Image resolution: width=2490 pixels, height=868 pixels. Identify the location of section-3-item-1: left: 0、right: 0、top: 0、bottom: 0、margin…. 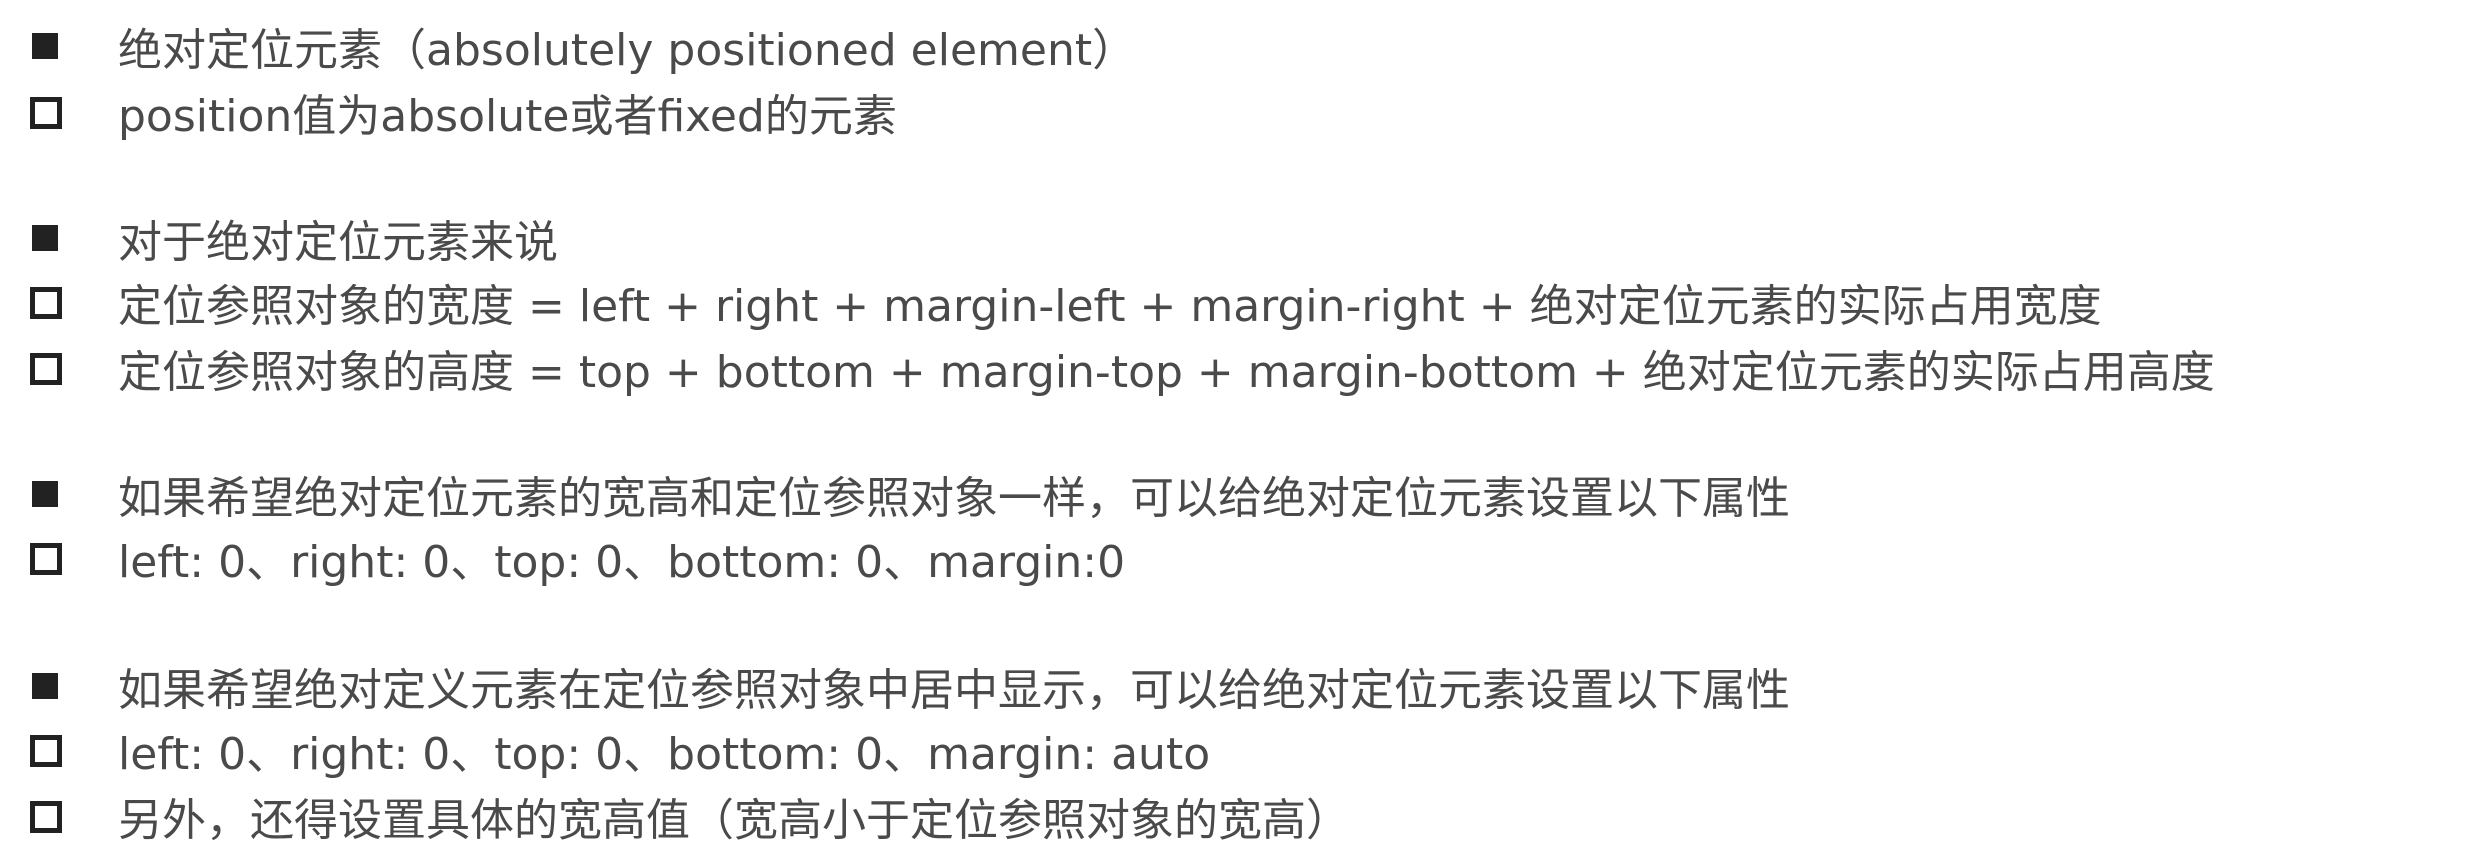
(574, 558).